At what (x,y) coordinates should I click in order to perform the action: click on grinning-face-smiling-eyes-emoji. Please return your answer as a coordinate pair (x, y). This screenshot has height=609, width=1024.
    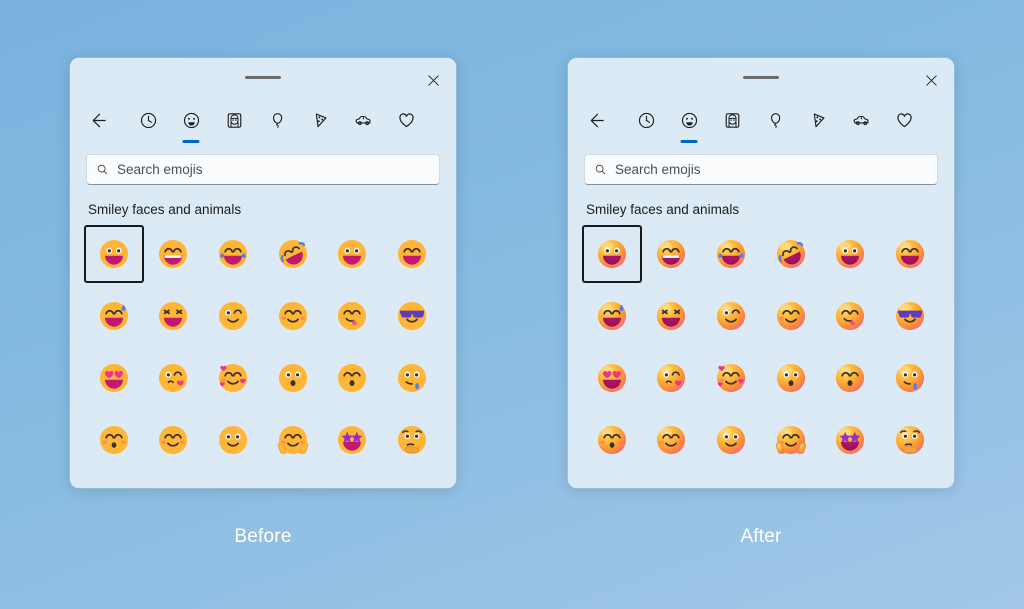
    Looking at the image, I should click on (910, 254).